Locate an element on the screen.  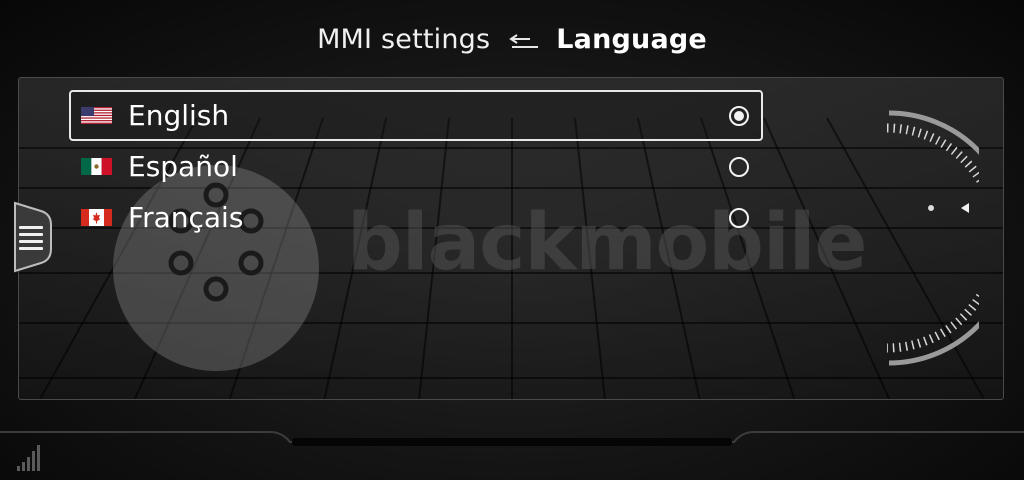
breadcrumb-parent: MMI settings is located at coordinates (403, 39).